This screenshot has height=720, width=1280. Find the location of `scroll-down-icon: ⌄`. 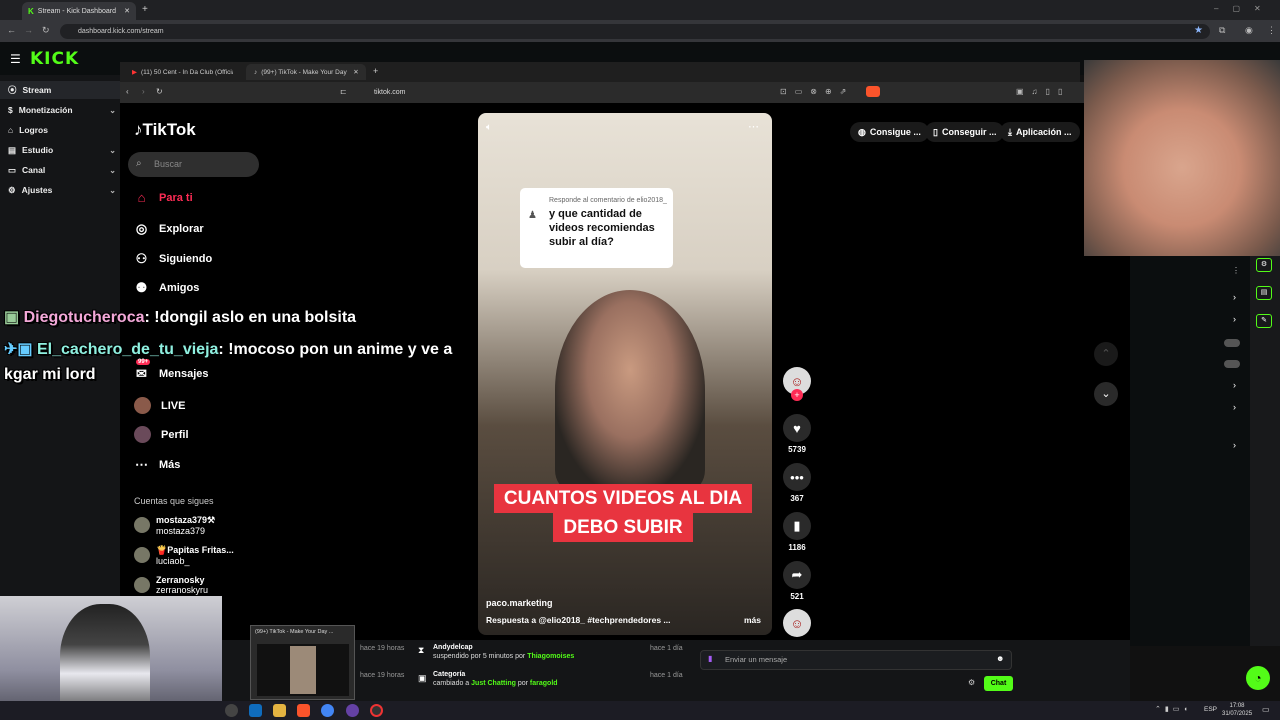

scroll-down-icon: ⌄ is located at coordinates (1106, 394).